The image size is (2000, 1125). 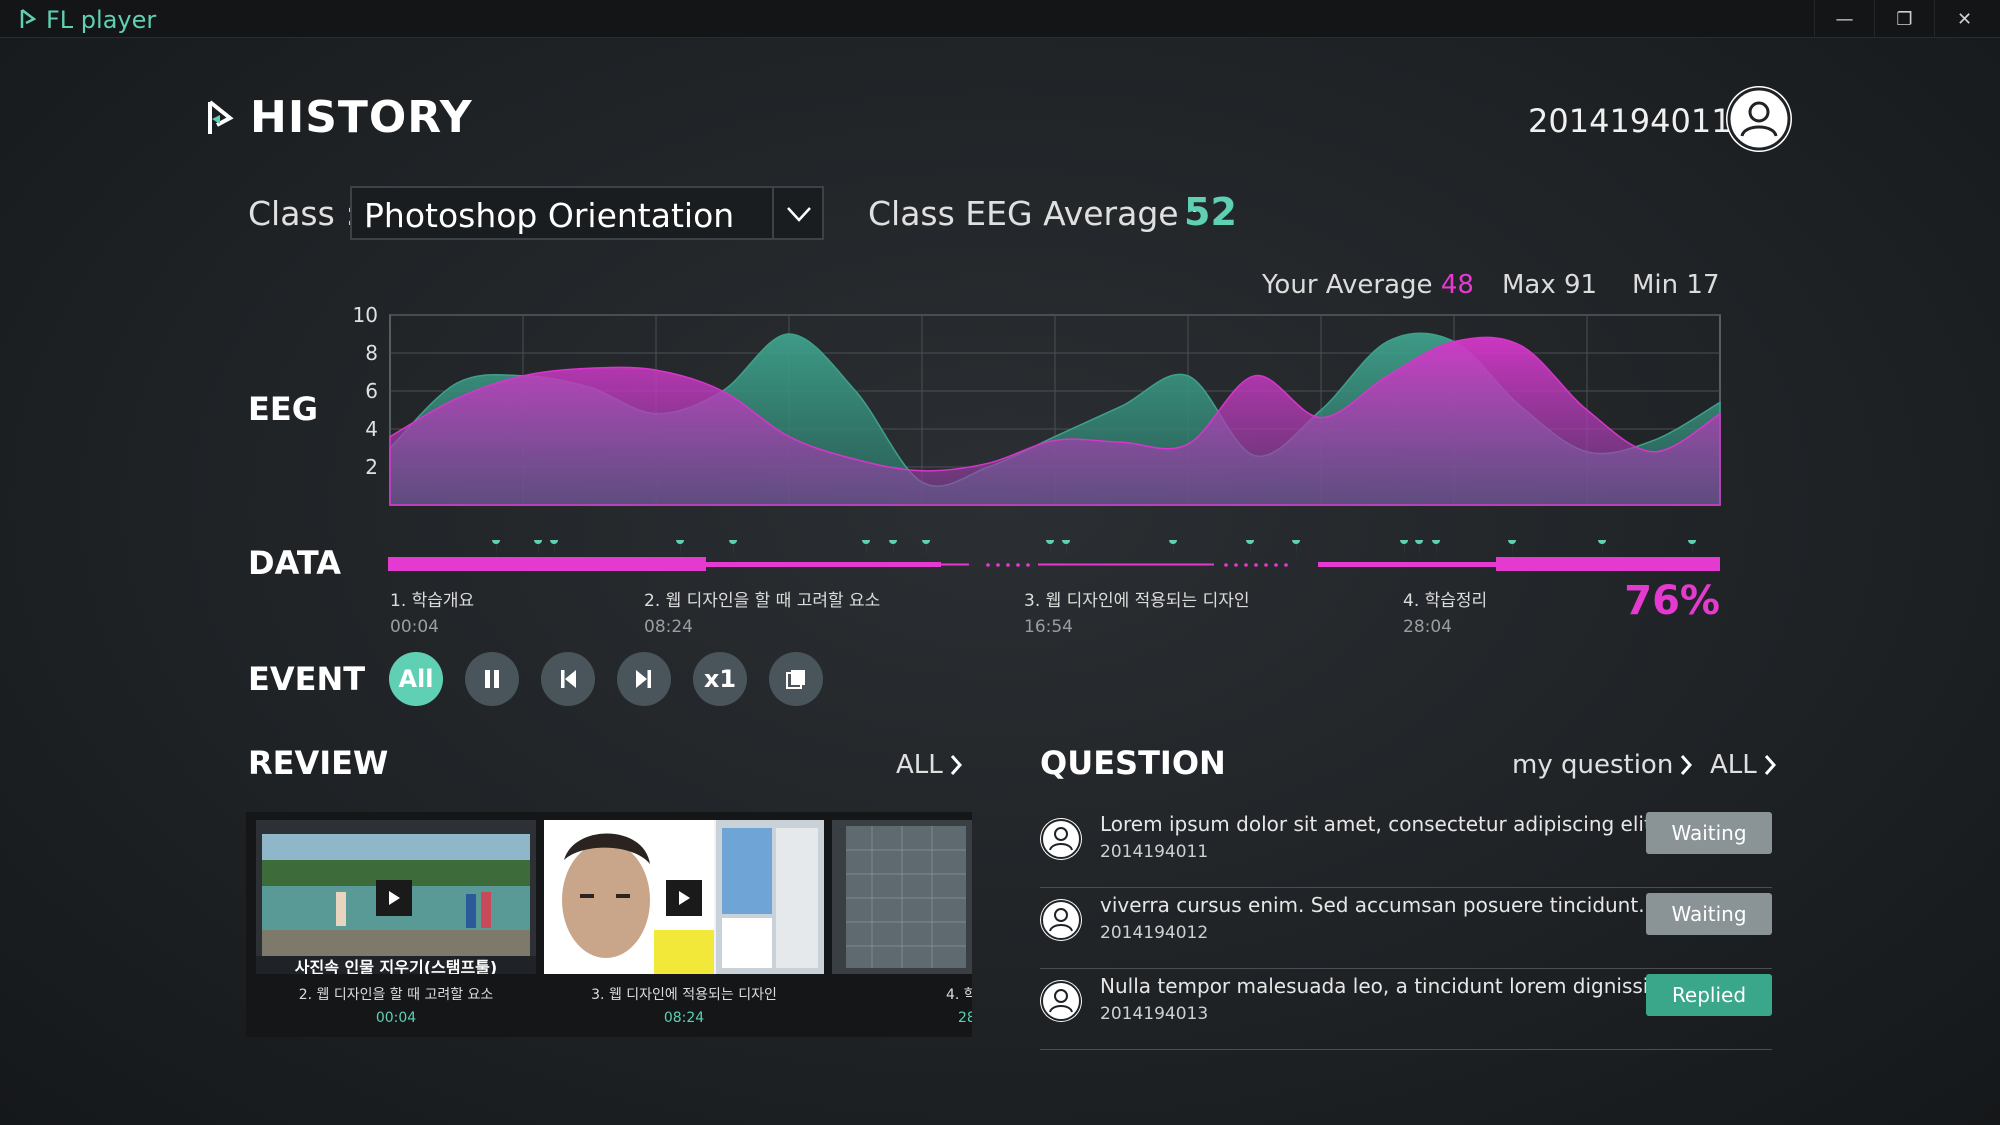 What do you see at coordinates (294, 563) in the screenshot?
I see `data-label: DATA` at bounding box center [294, 563].